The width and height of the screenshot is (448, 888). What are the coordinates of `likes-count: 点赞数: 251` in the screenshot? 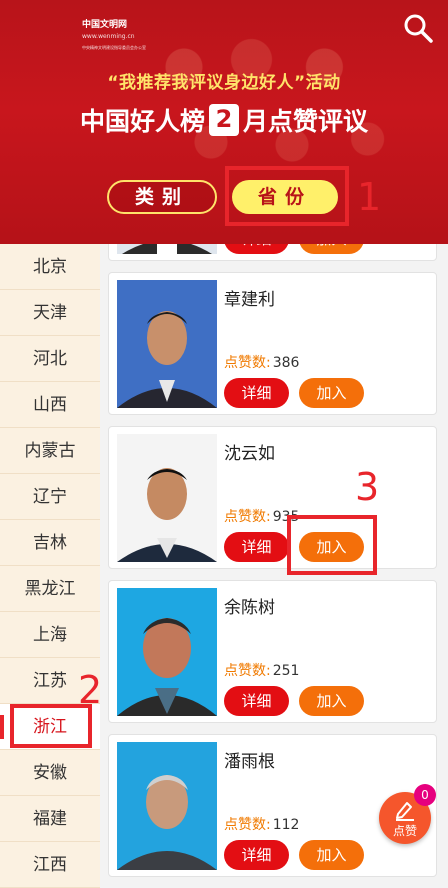 It's located at (261, 670).